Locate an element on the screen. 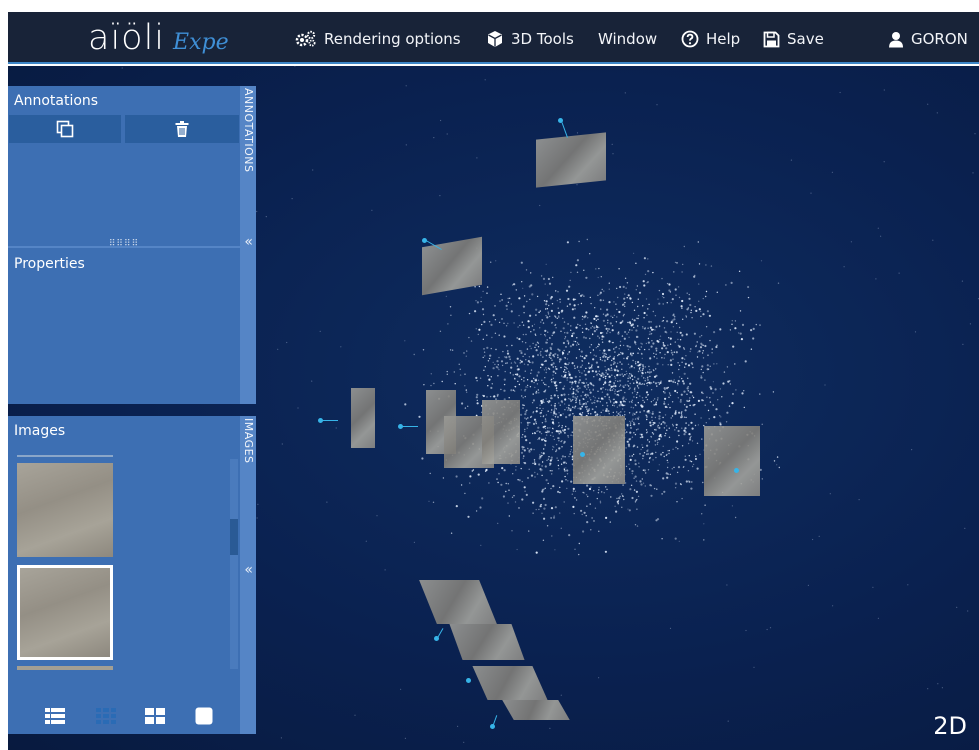 This screenshot has width=979, height=750. 2d-mode-toggle: 2D is located at coordinates (950, 726).